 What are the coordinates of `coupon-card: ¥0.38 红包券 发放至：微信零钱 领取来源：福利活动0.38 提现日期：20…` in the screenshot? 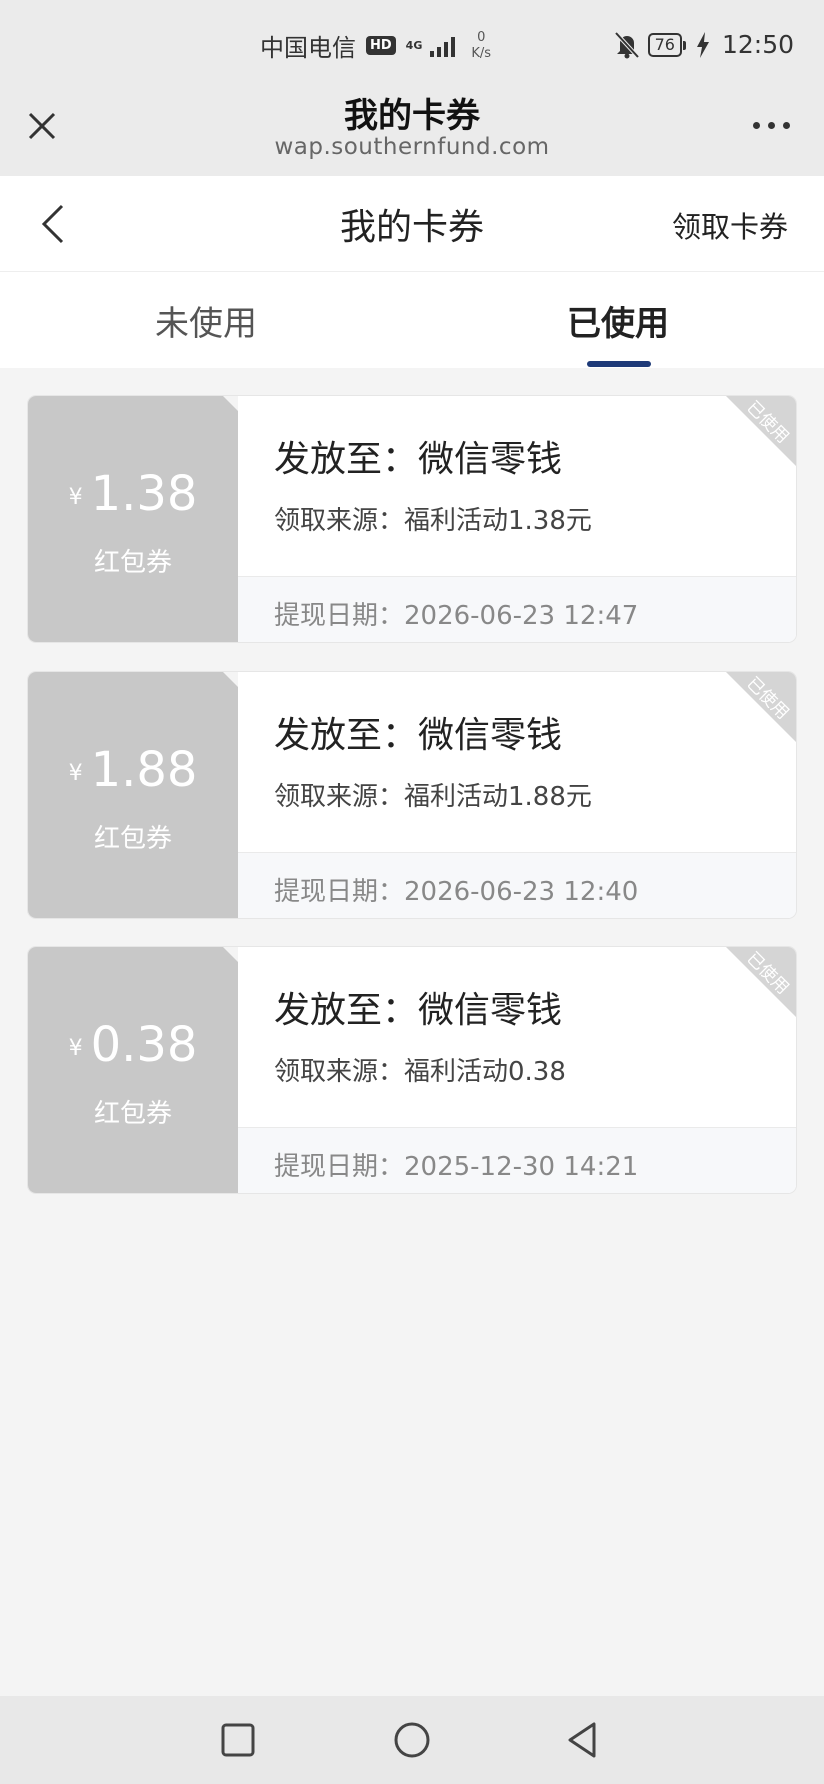 It's located at (412, 1070).